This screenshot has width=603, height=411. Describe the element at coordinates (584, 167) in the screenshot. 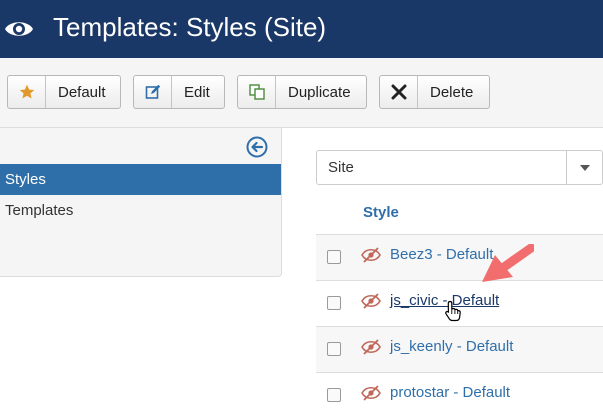

I see `caret-down-icon` at that location.